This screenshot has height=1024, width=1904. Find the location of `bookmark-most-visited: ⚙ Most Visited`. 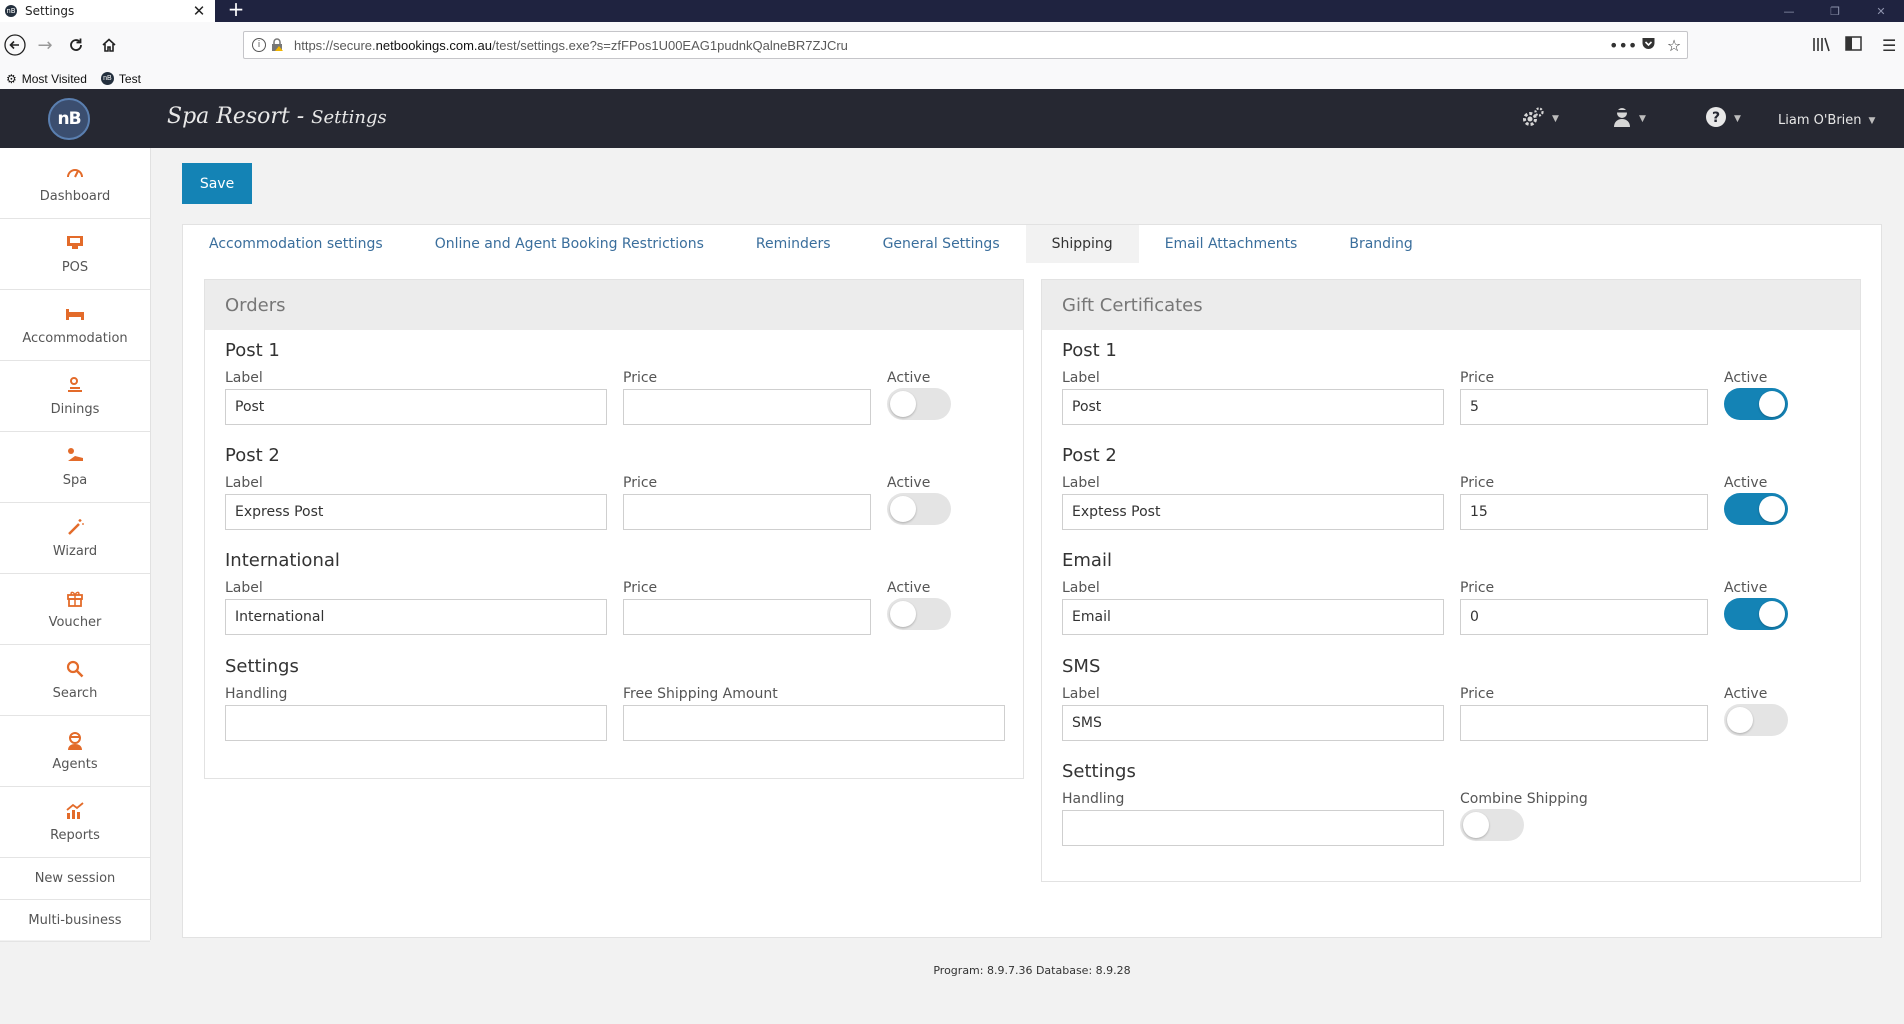

bookmark-most-visited: ⚙ Most Visited is located at coordinates (46, 79).